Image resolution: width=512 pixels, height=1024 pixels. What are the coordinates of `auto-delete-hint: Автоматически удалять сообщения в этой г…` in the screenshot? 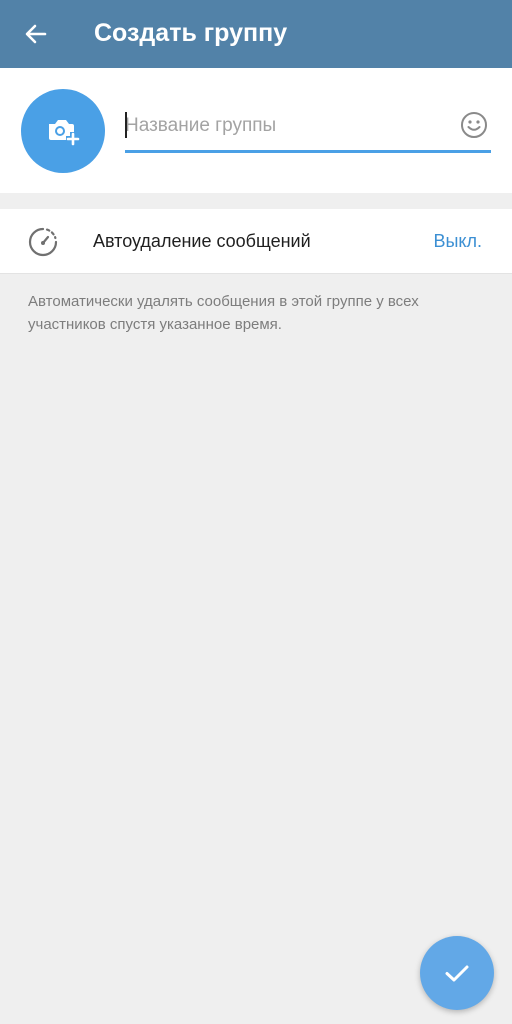 It's located at (223, 313).